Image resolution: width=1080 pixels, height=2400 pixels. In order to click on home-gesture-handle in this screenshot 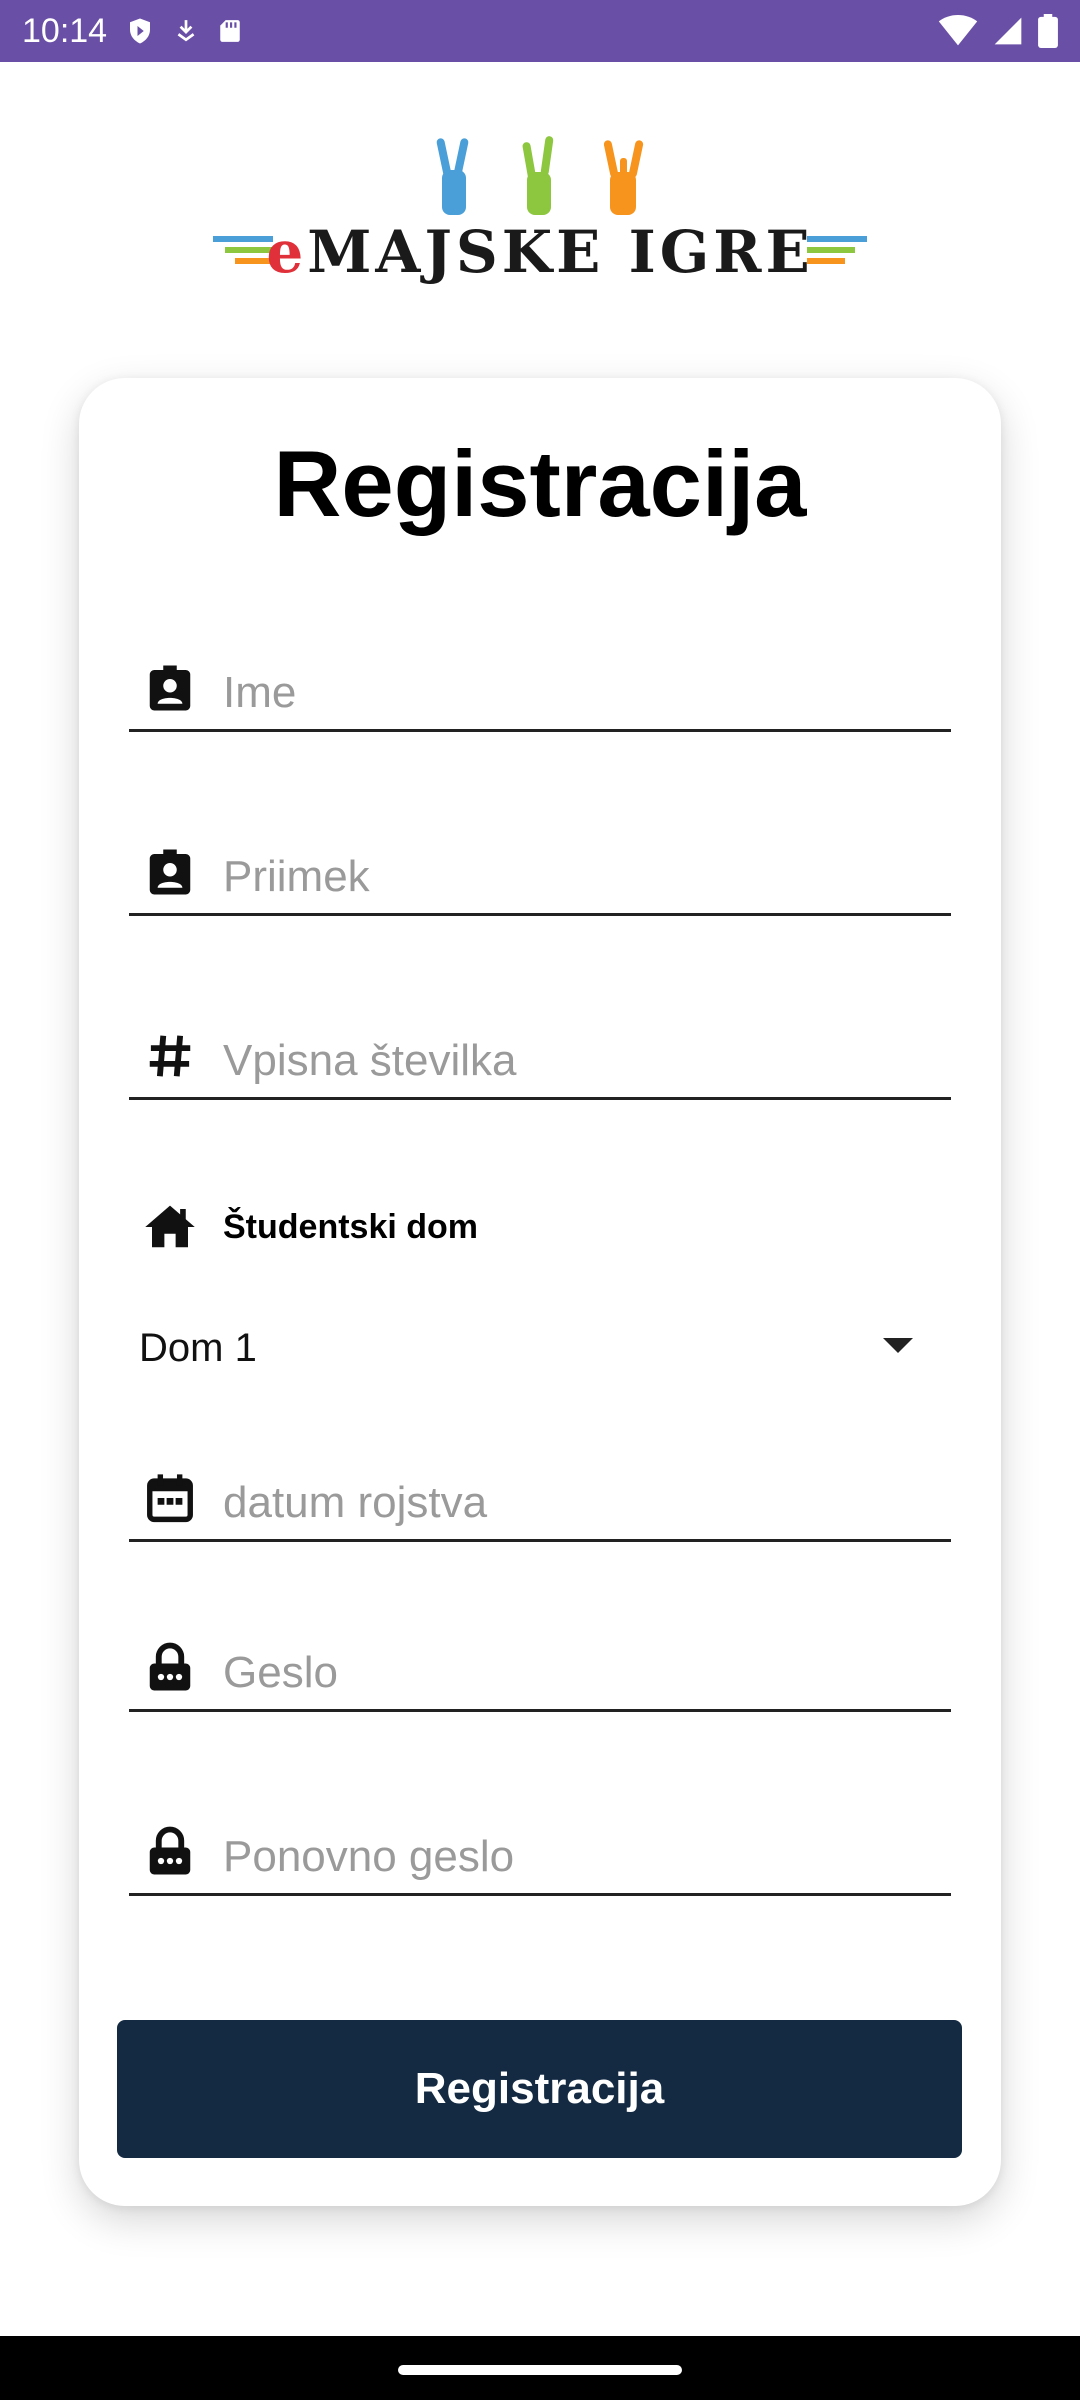, I will do `click(540, 2370)`.